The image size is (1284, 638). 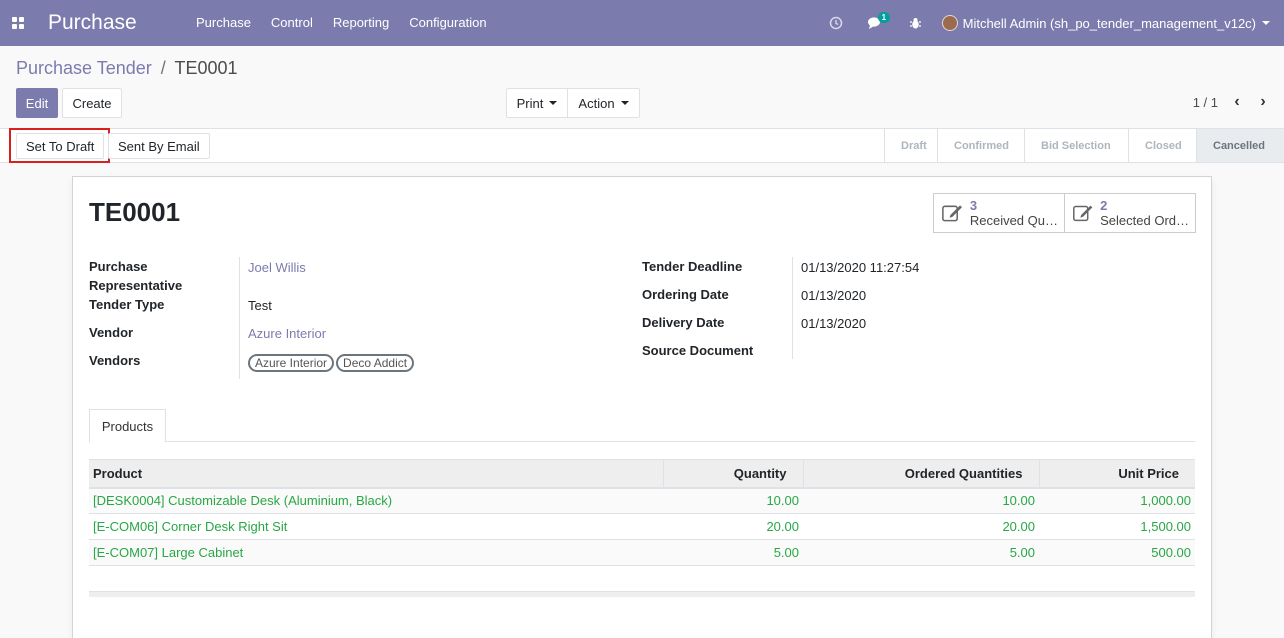 I want to click on pager: 1 / 1 ‹ ›, so click(x=1234, y=102).